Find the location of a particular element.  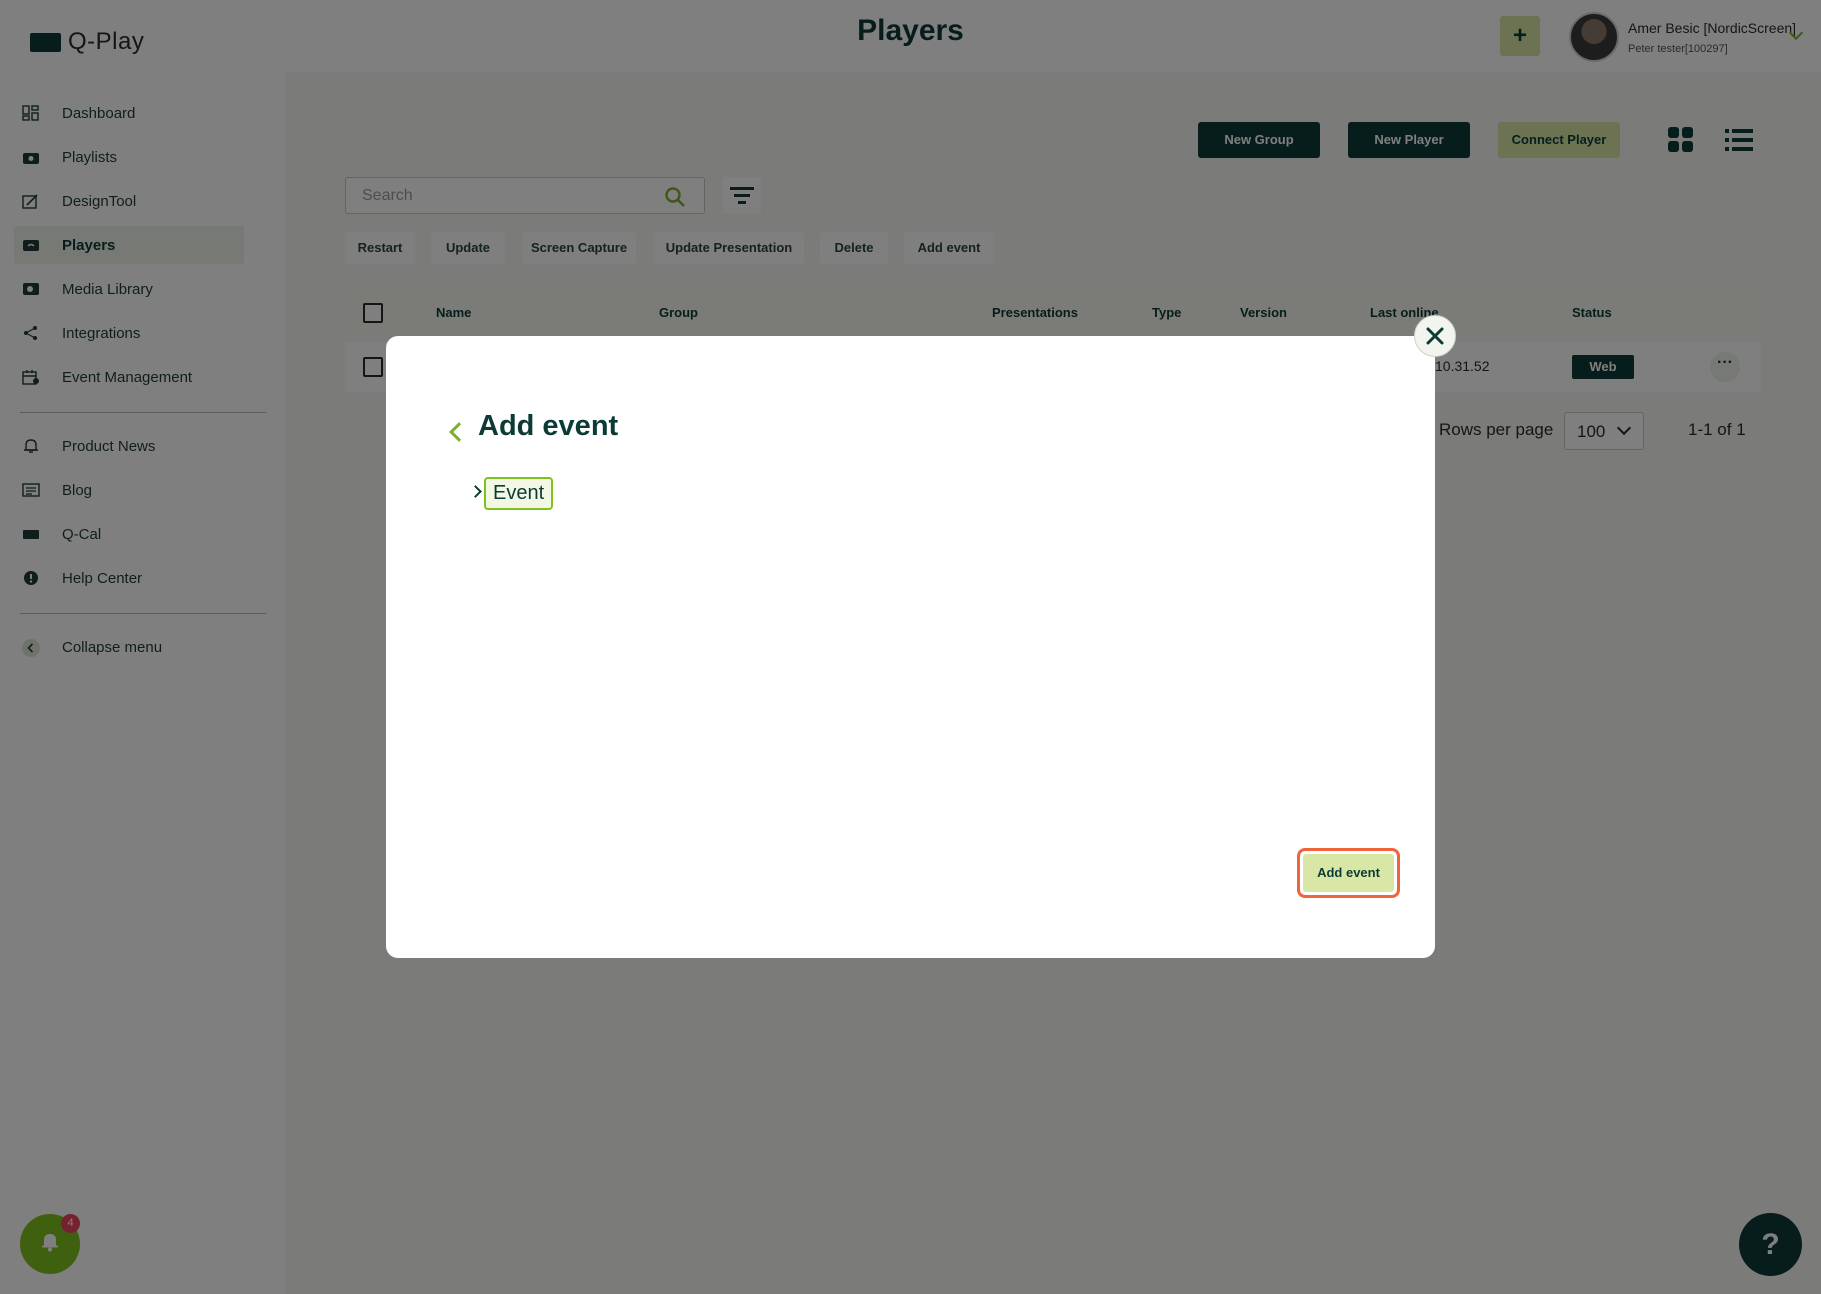

expand-chevron-icon is located at coordinates (475, 491).